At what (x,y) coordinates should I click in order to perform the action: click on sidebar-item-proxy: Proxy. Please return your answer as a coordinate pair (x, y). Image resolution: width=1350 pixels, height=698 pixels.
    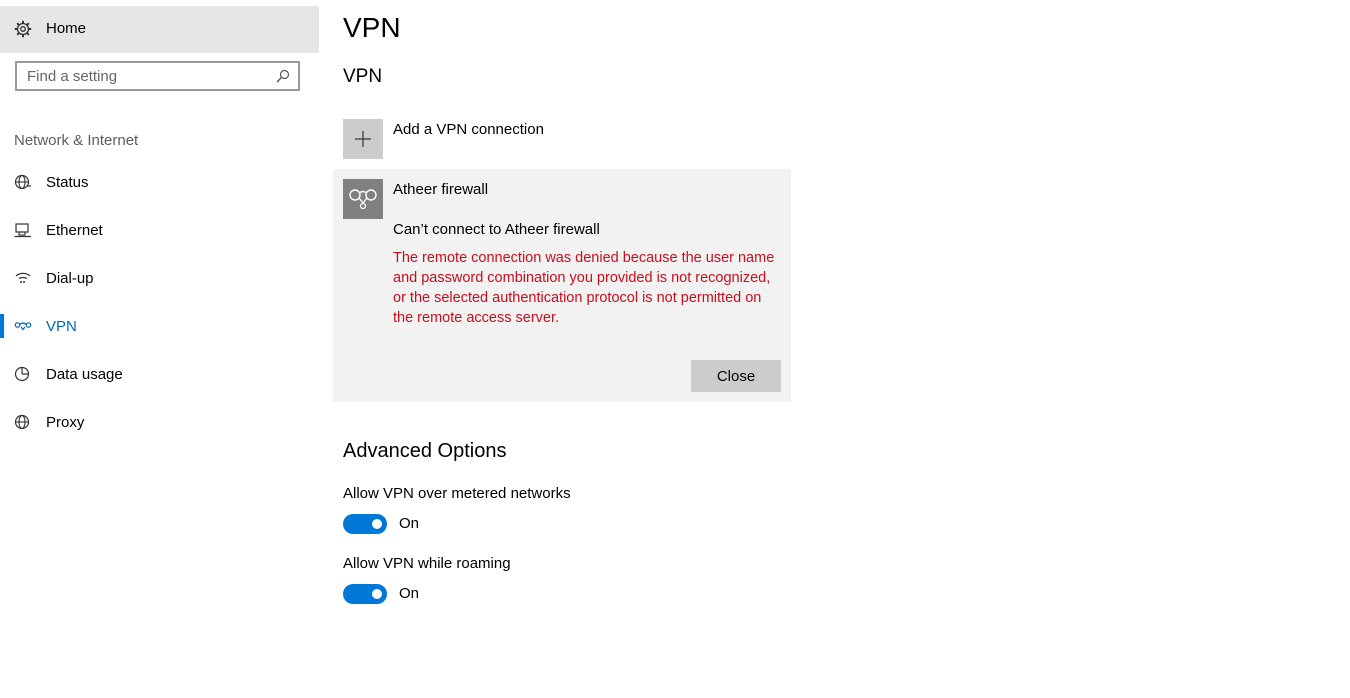
    Looking at the image, I should click on (159, 422).